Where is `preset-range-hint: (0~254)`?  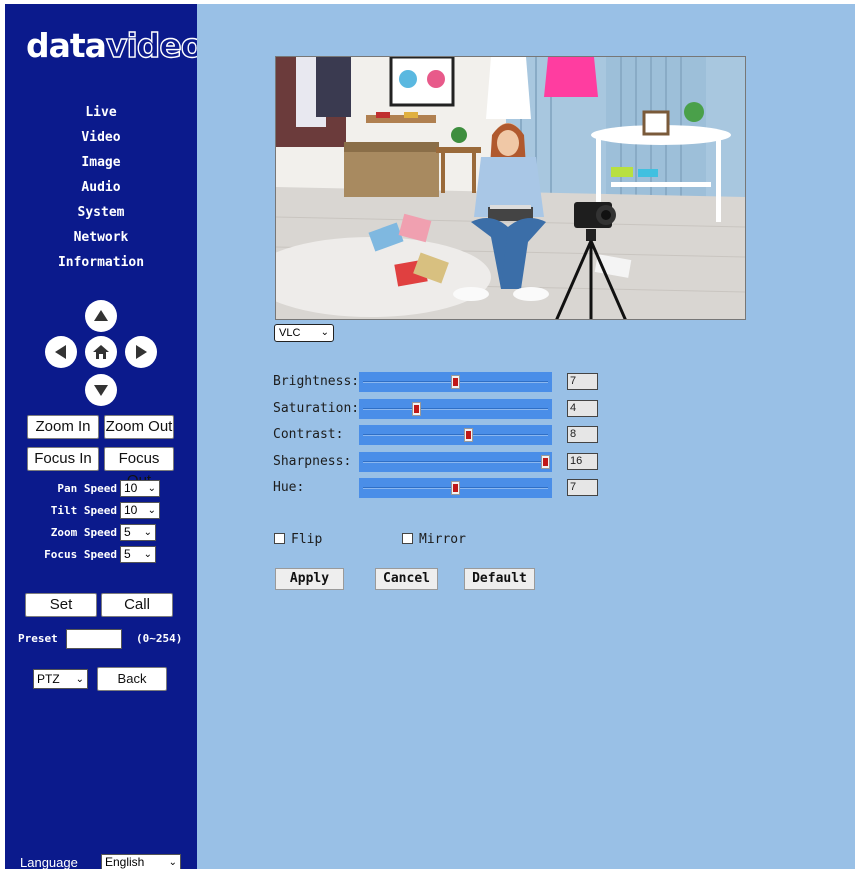 preset-range-hint: (0~254) is located at coordinates (159, 638).